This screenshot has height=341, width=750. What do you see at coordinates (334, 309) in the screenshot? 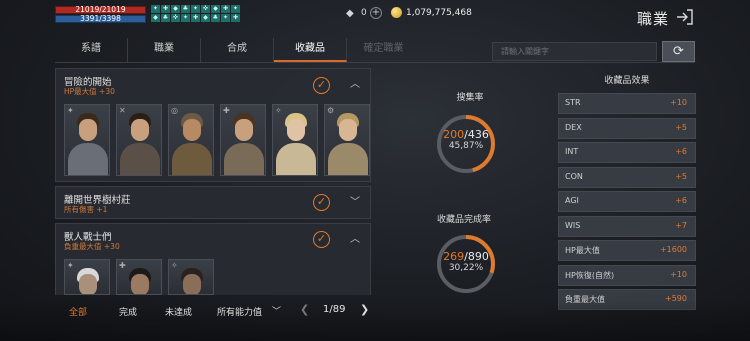
I see `page-indicator: 1/89` at bounding box center [334, 309].